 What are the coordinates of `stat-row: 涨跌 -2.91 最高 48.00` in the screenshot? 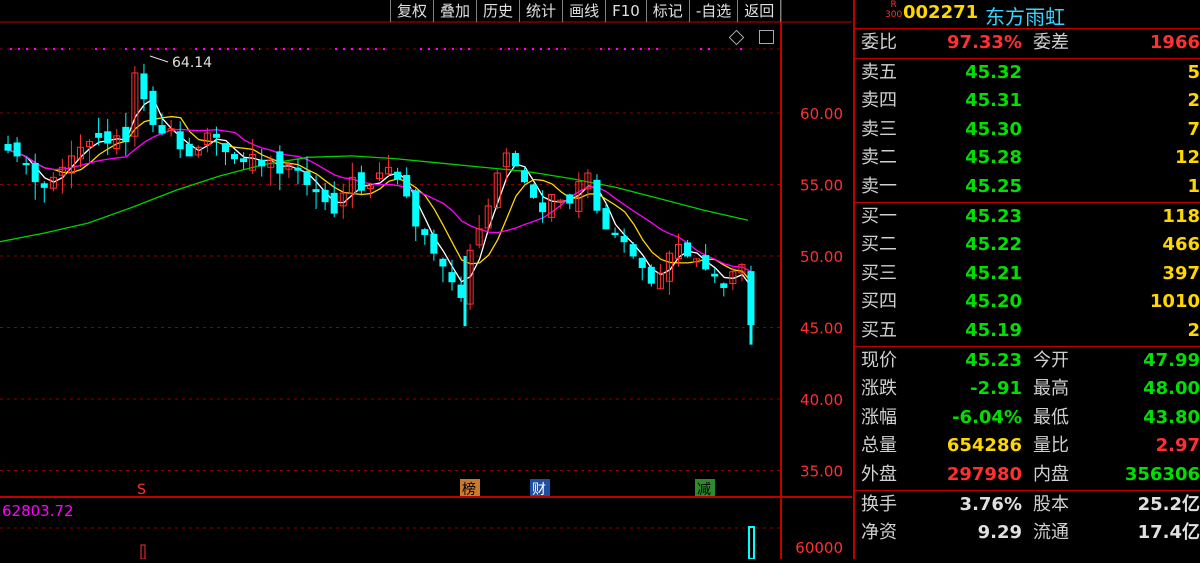 It's located at (1027, 389).